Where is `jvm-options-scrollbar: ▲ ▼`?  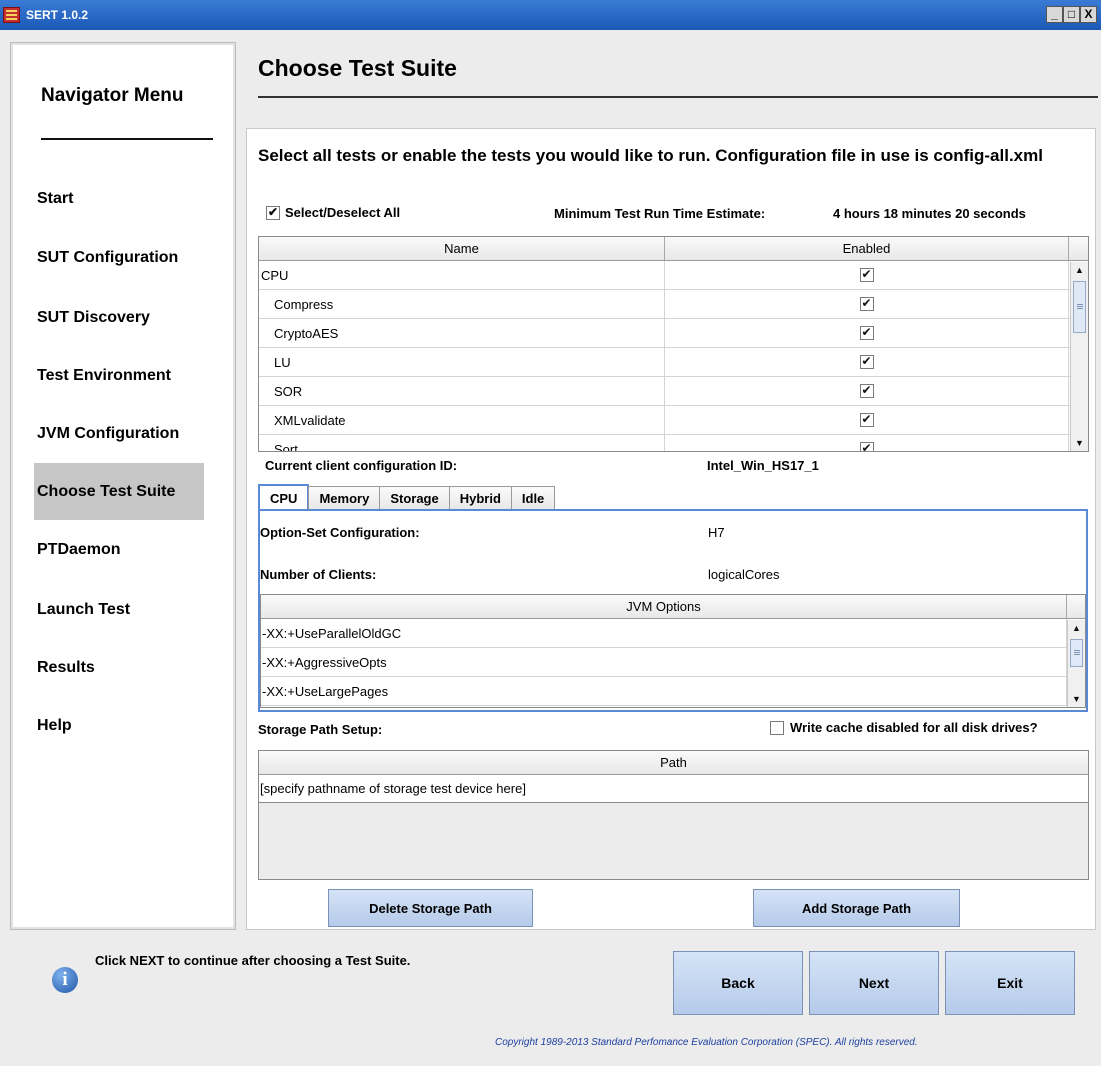
jvm-options-scrollbar: ▲ ▼ is located at coordinates (1076, 663).